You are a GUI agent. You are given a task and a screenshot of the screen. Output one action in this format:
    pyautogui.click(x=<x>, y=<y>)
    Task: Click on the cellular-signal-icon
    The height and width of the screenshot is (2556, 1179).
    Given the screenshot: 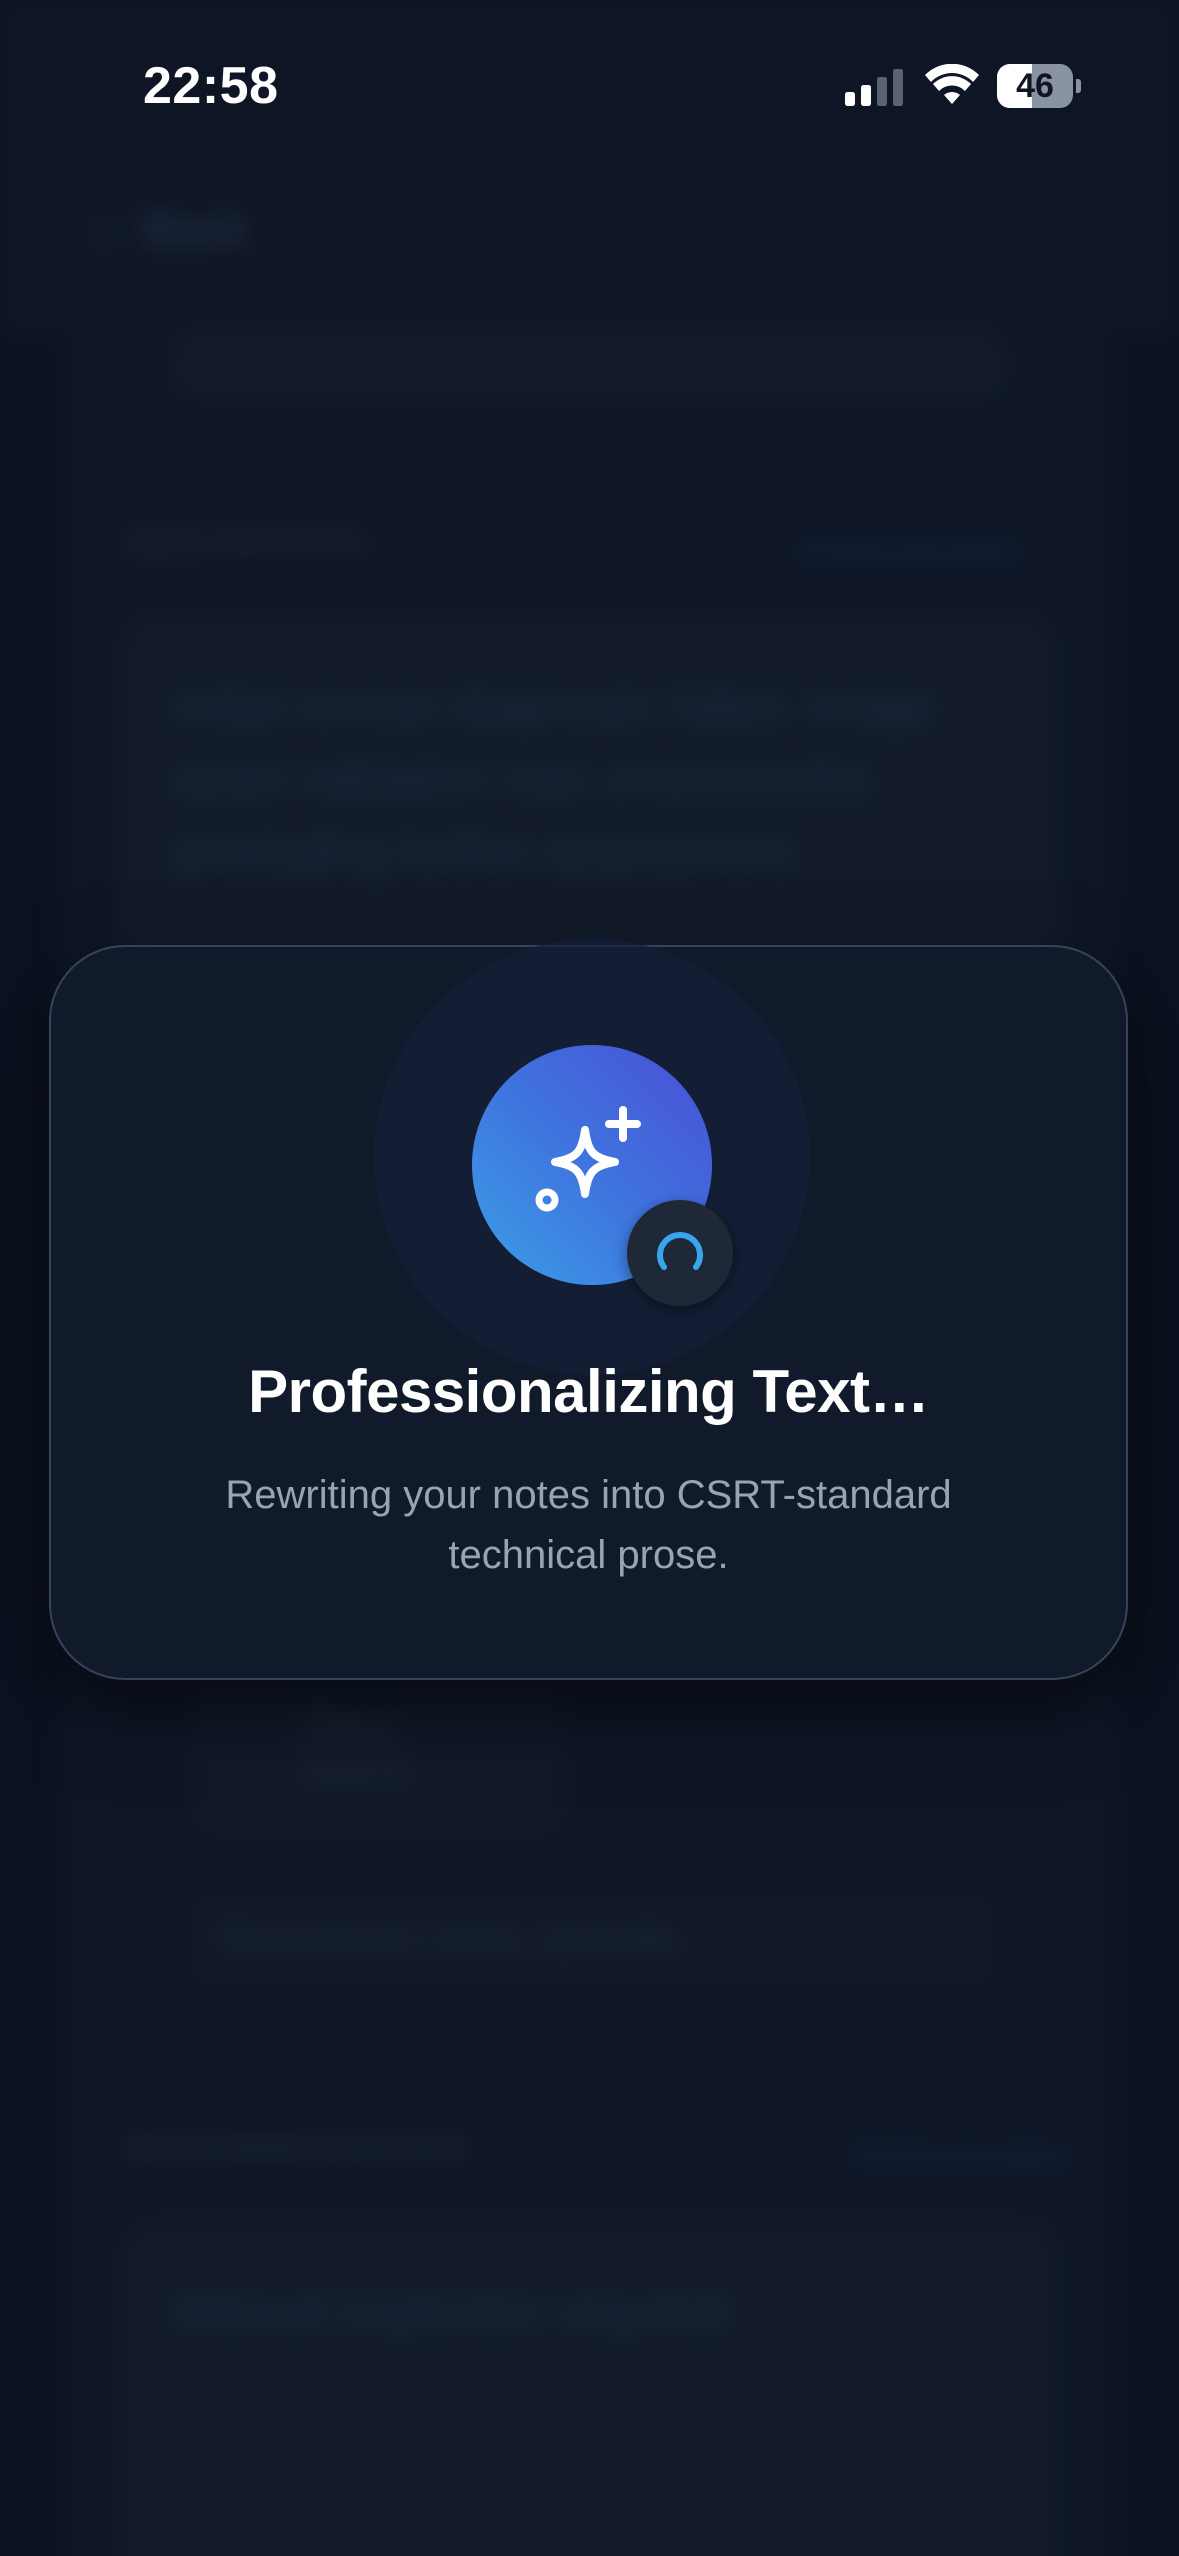 What is the action you would take?
    pyautogui.click(x=874, y=87)
    